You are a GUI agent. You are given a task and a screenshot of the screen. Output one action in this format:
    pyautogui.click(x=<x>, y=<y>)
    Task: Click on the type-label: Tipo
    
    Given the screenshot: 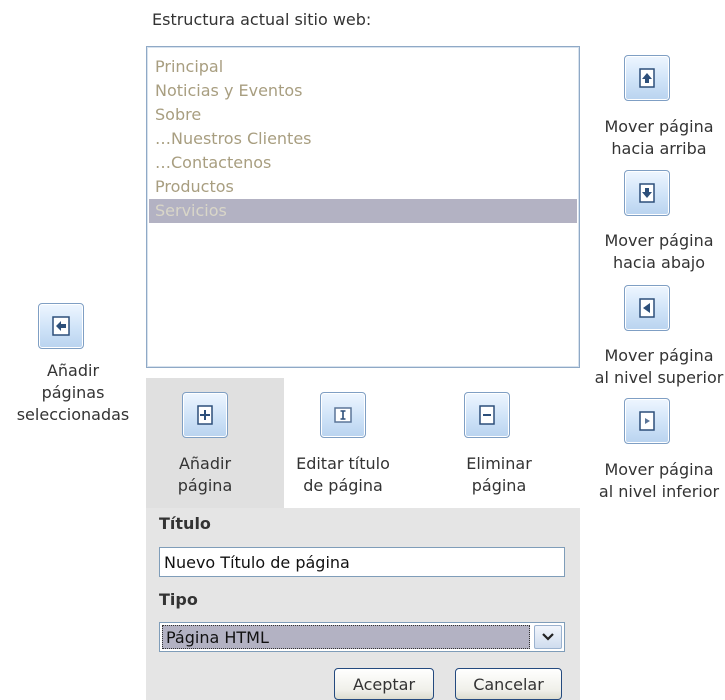 What is the action you would take?
    pyautogui.click(x=178, y=599)
    